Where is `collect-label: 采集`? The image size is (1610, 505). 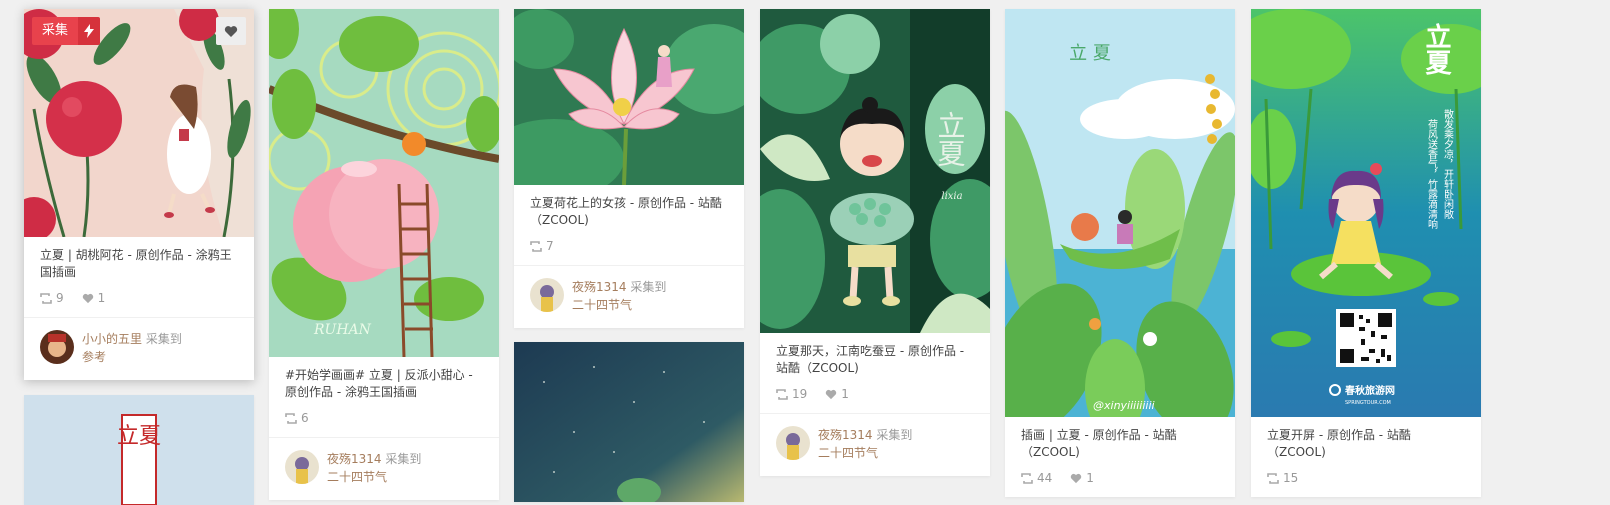
collect-label: 采集 is located at coordinates (55, 31).